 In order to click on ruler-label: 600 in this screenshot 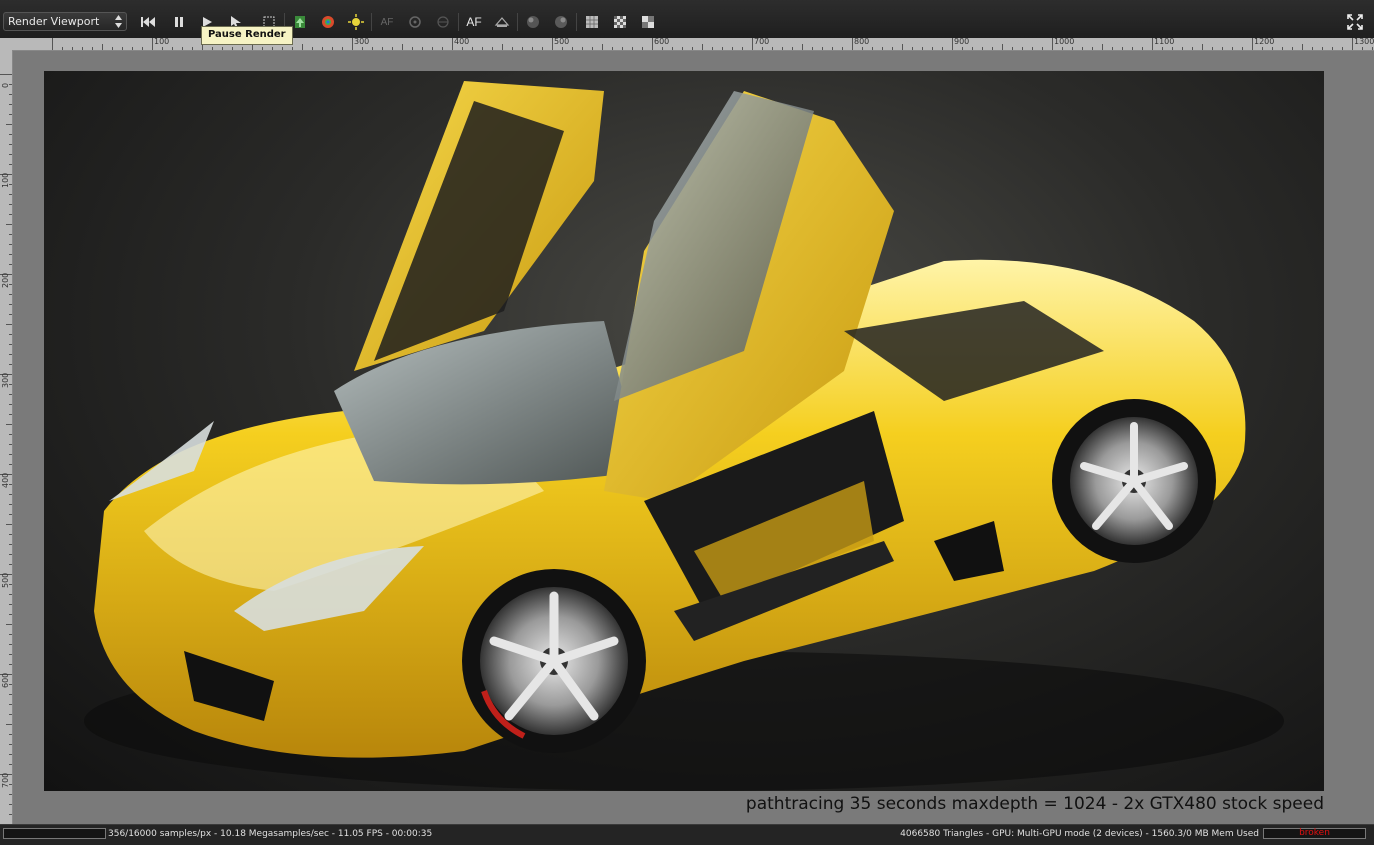, I will do `click(5, 680)`.